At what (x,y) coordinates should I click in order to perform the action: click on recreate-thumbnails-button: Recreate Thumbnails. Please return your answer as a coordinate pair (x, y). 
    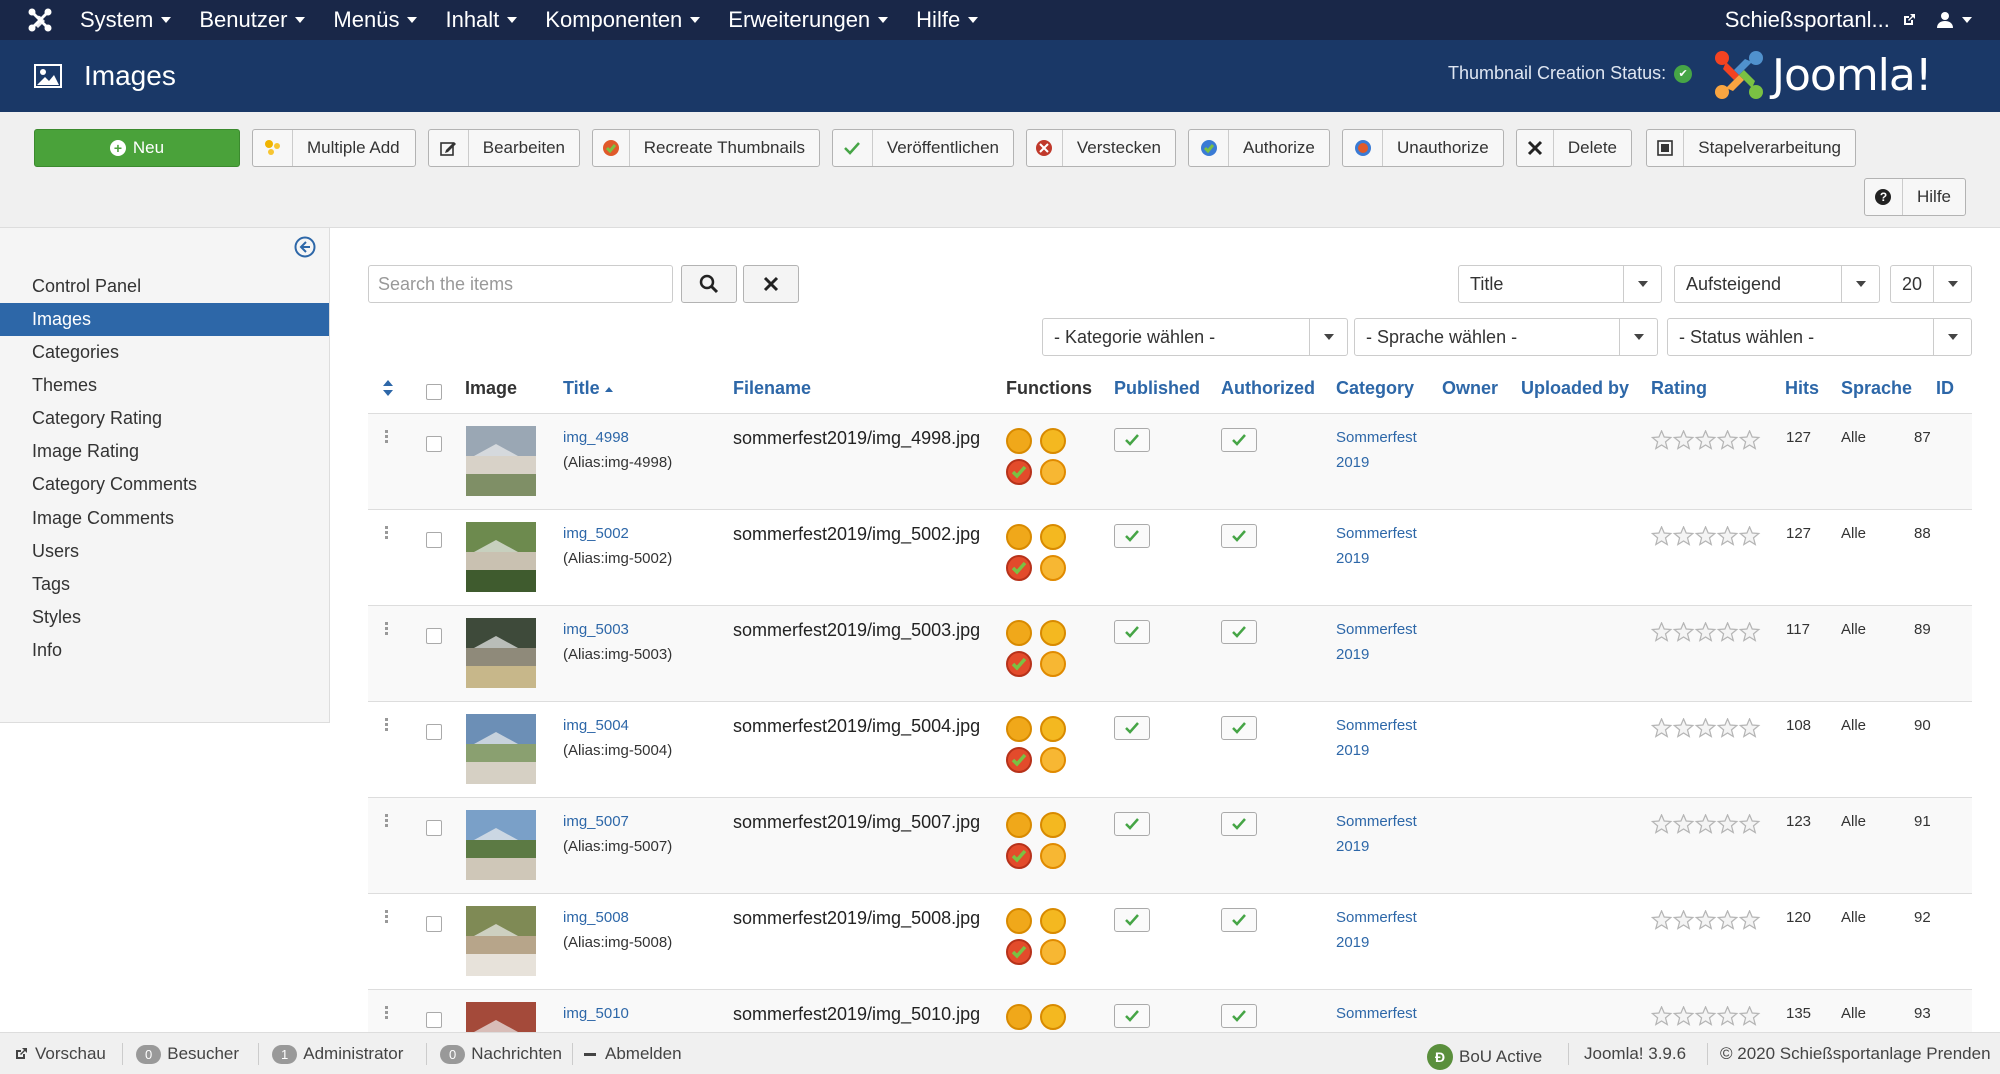
    Looking at the image, I should click on (706, 148).